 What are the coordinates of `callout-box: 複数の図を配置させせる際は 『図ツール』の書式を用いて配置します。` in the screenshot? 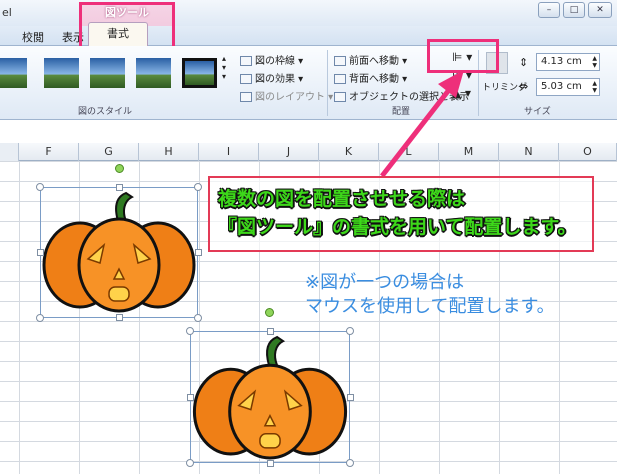 It's located at (401, 214).